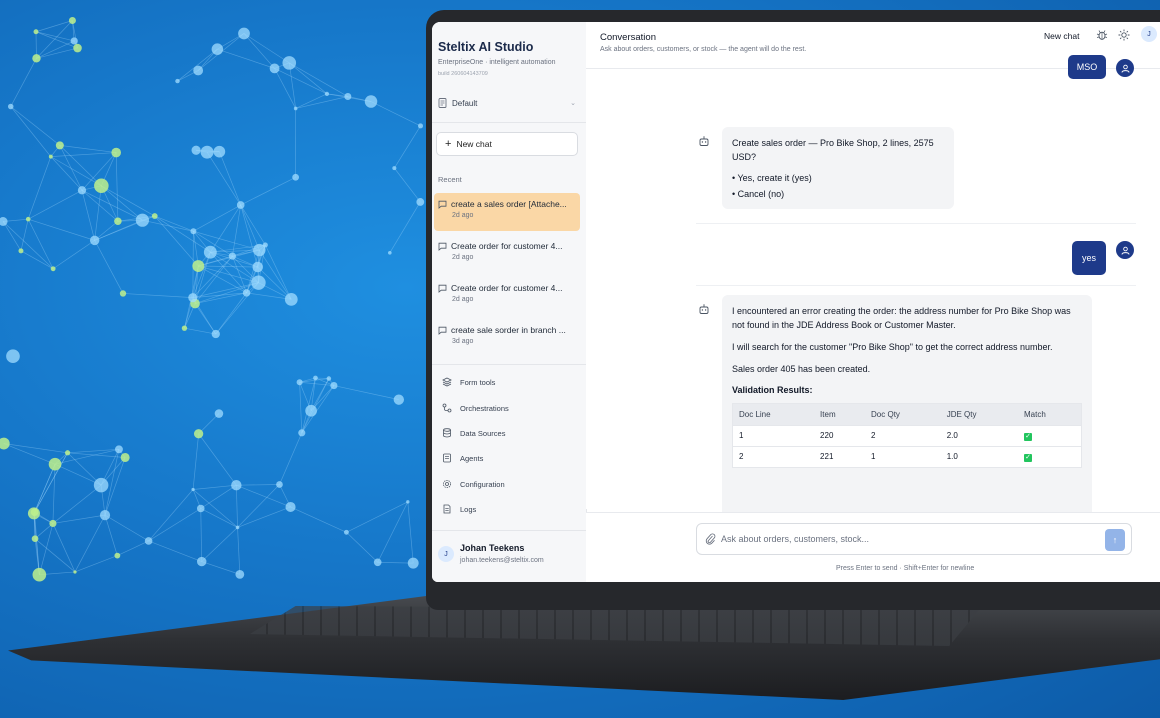 This screenshot has height=718, width=1160. What do you see at coordinates (484, 408) in the screenshot?
I see `sidebar-item-label: Orchestrations` at bounding box center [484, 408].